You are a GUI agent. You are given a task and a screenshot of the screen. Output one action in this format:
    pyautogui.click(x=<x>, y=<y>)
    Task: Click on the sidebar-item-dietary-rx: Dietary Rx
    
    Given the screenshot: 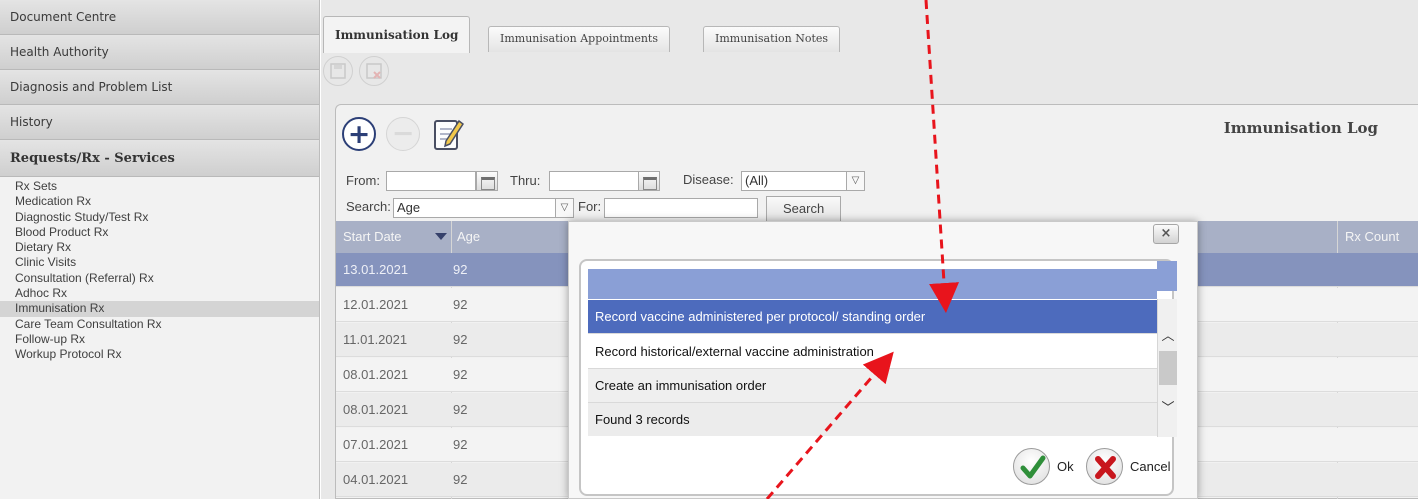 What is the action you would take?
    pyautogui.click(x=159, y=247)
    